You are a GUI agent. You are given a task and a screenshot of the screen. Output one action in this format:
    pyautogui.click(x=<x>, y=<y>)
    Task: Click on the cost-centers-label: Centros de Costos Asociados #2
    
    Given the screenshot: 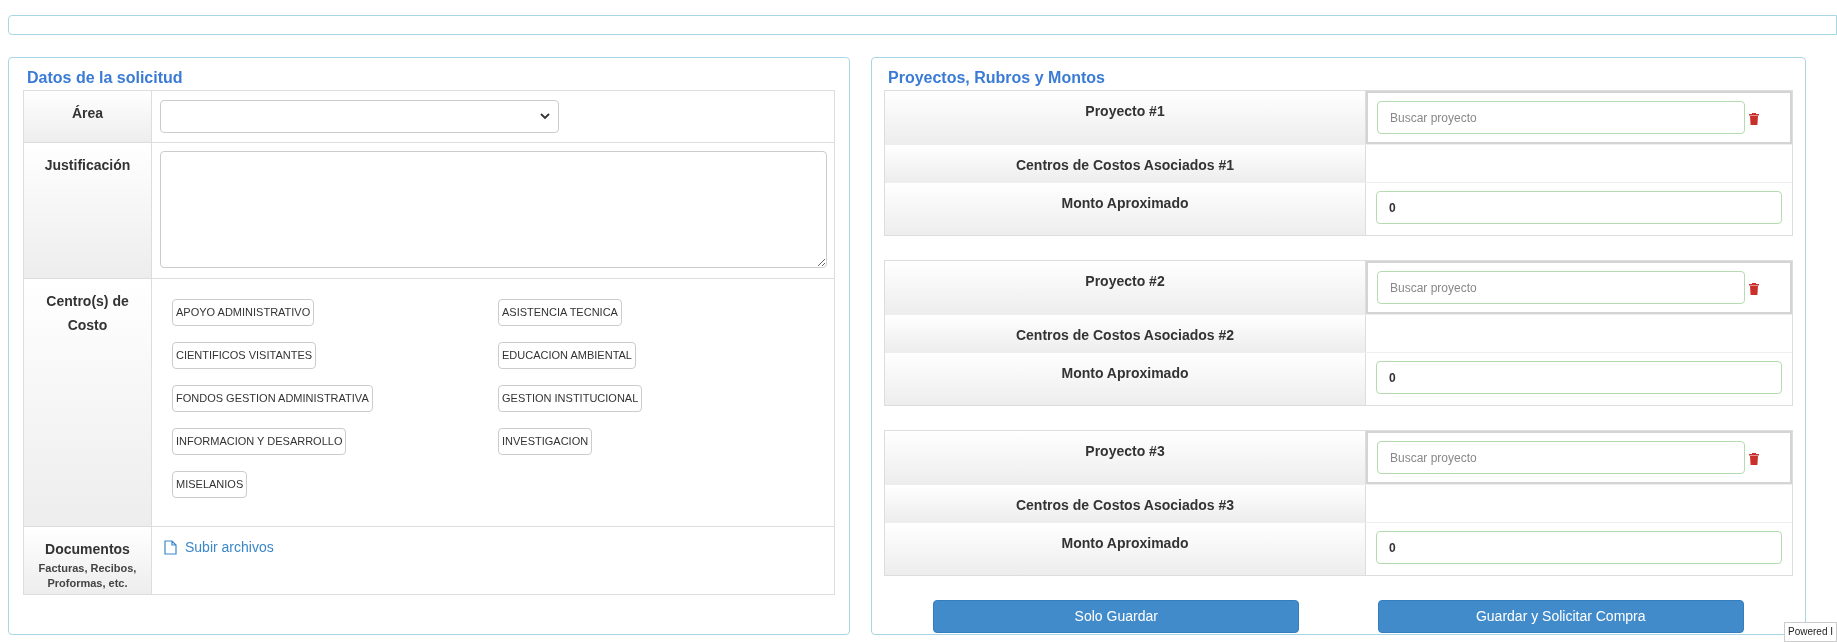 What is the action you would take?
    pyautogui.click(x=1125, y=335)
    